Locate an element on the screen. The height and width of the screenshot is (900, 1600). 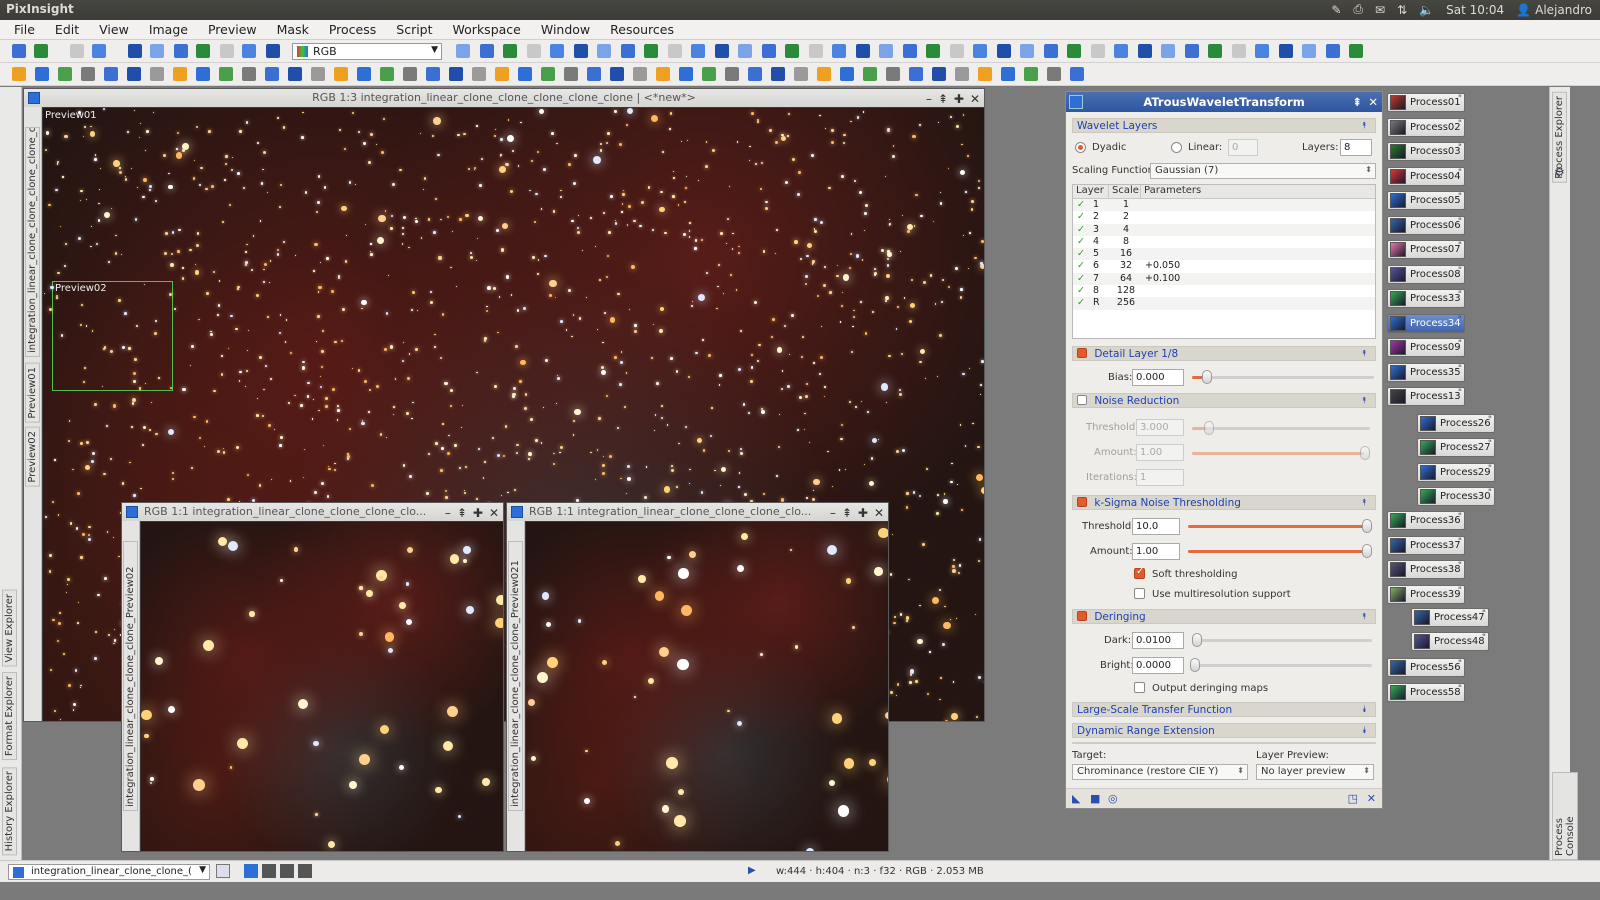
process-icon-process09: Process09 " is located at coordinates (1426, 347).